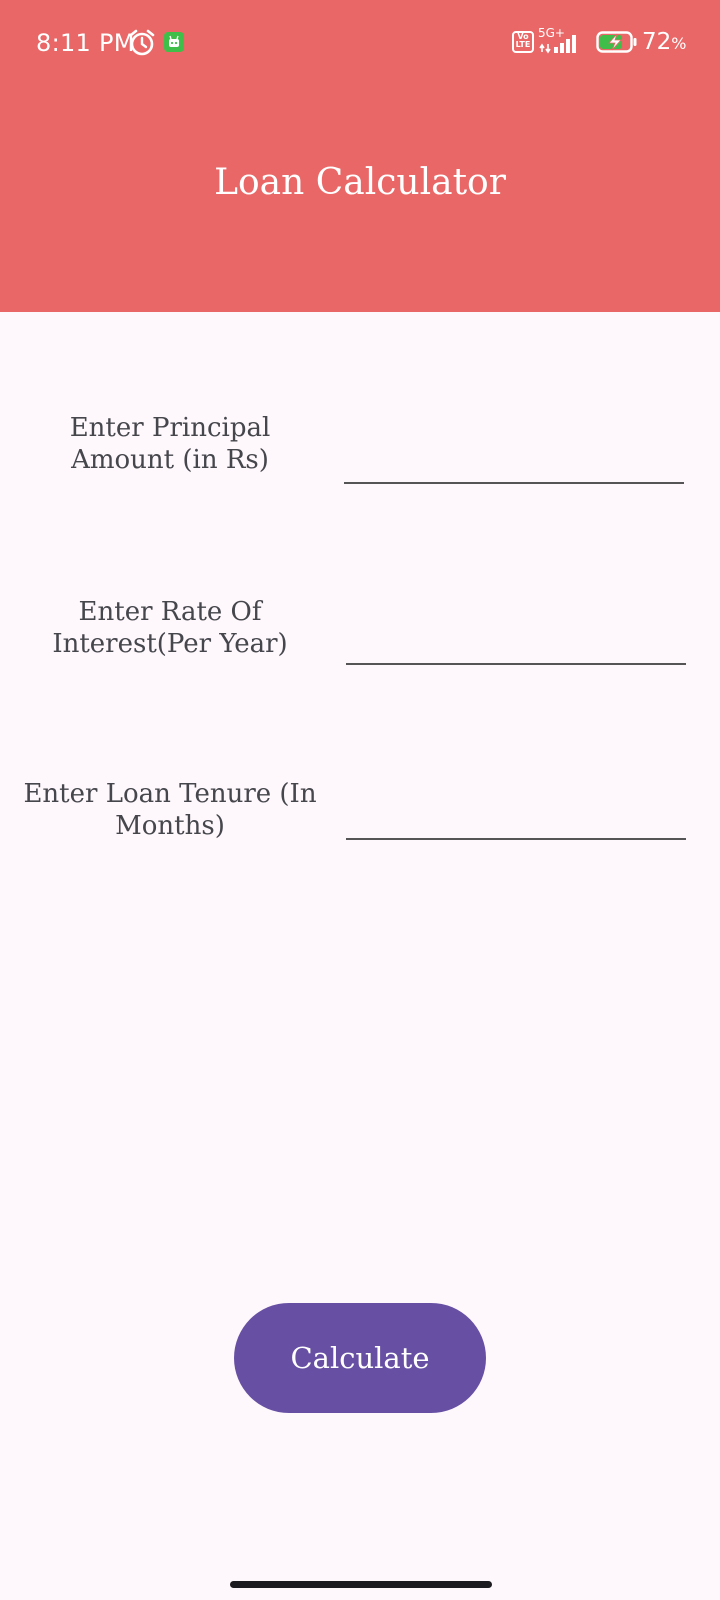 Image resolution: width=720 pixels, height=1600 pixels. I want to click on loan-tenure-label: Enter Loan Tenure (In Months), so click(170, 810).